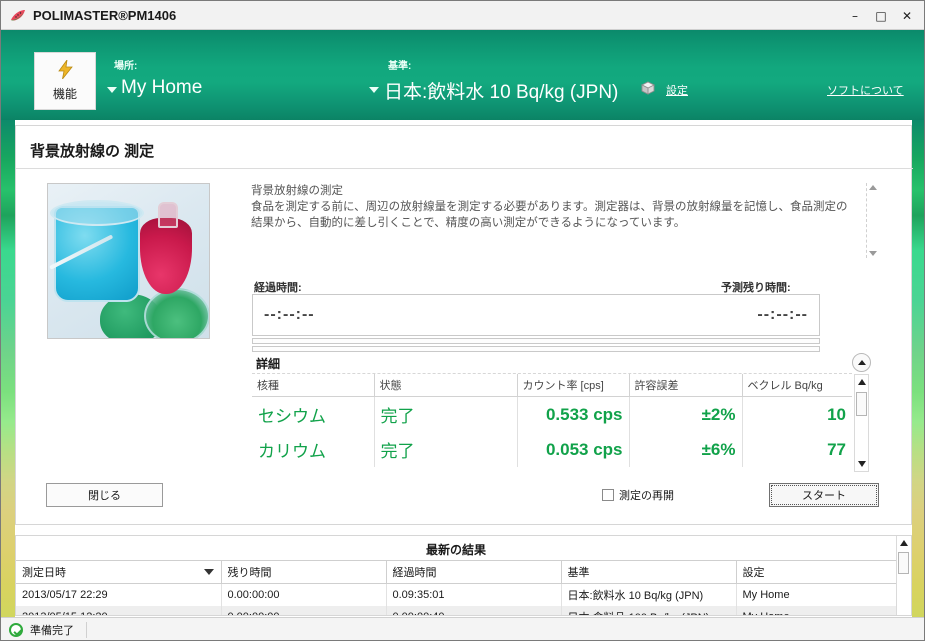 This screenshot has height=641, width=925. What do you see at coordinates (86, 630) in the screenshot?
I see `status-separator` at bounding box center [86, 630].